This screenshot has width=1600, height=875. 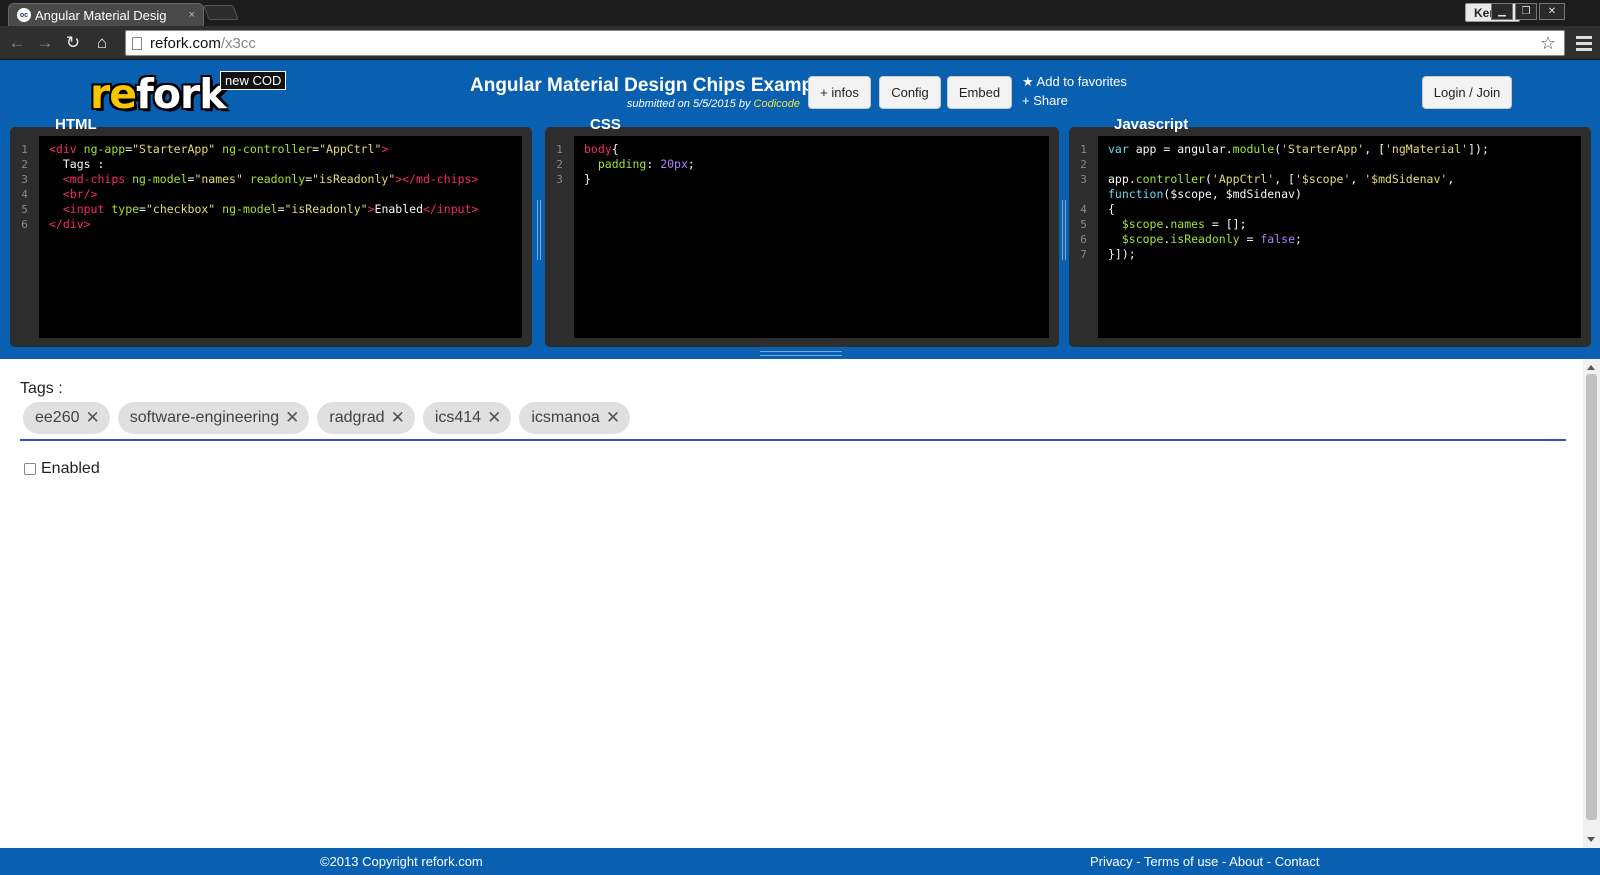 I want to click on copyright-text: ©2013 Copyright refork.com, so click(x=401, y=861).